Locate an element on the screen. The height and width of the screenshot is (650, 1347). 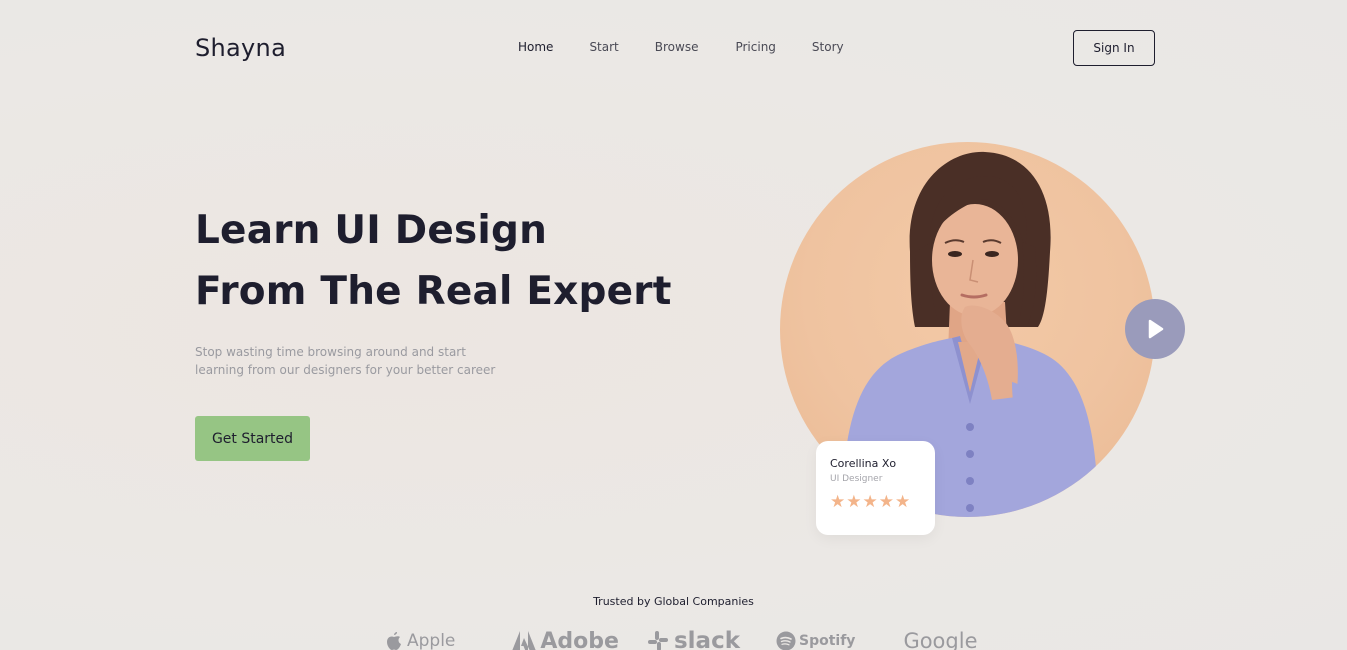
company-adobe: Adobe is located at coordinates (565, 639).